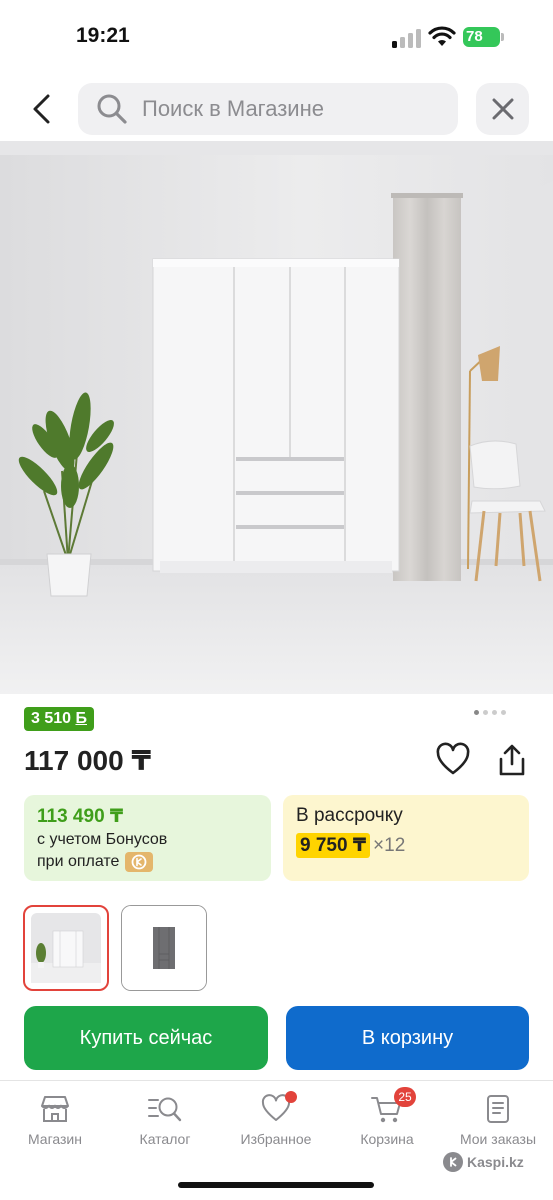 This screenshot has height=1200, width=553. What do you see at coordinates (406, 38) in the screenshot?
I see `signal-icon` at bounding box center [406, 38].